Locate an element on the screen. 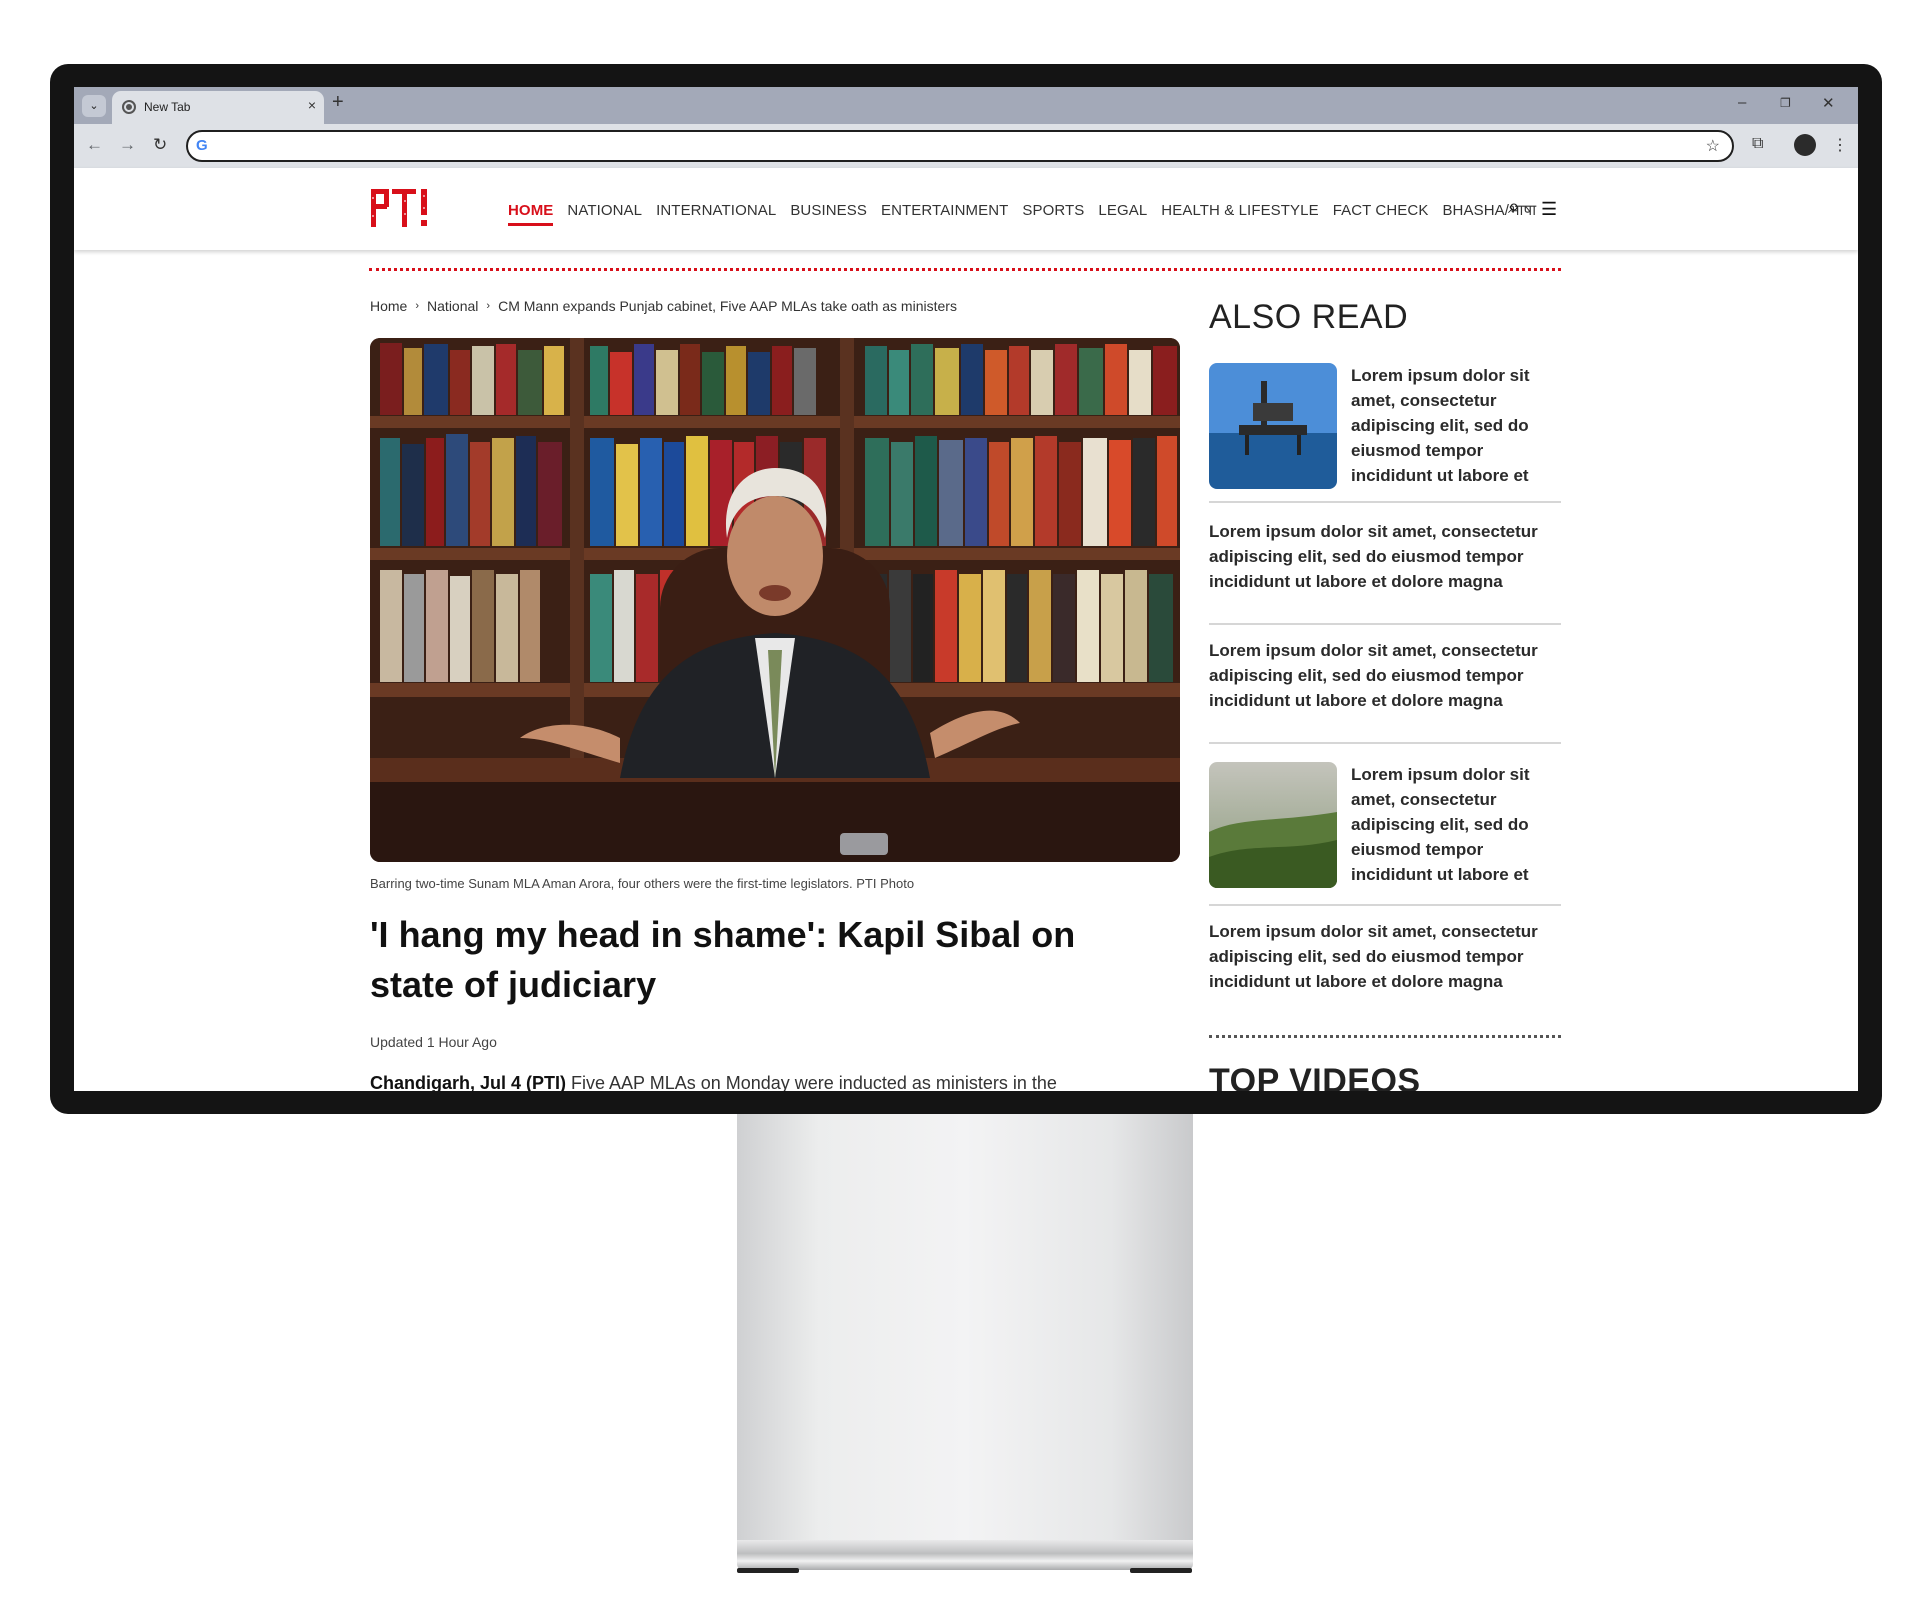 This screenshot has height=1608, width=1920. browser-toolbar: ← → ↻ G ☆ ⧉ ⋮ is located at coordinates (966, 146).